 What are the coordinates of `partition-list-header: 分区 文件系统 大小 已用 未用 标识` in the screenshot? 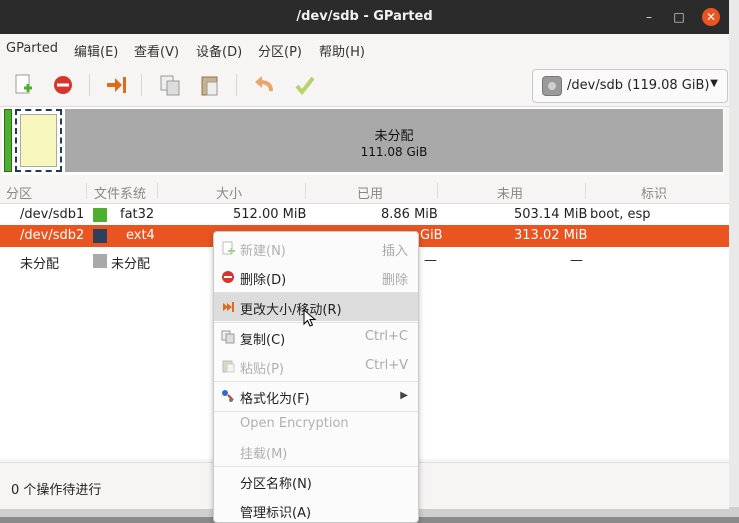 It's located at (364, 191).